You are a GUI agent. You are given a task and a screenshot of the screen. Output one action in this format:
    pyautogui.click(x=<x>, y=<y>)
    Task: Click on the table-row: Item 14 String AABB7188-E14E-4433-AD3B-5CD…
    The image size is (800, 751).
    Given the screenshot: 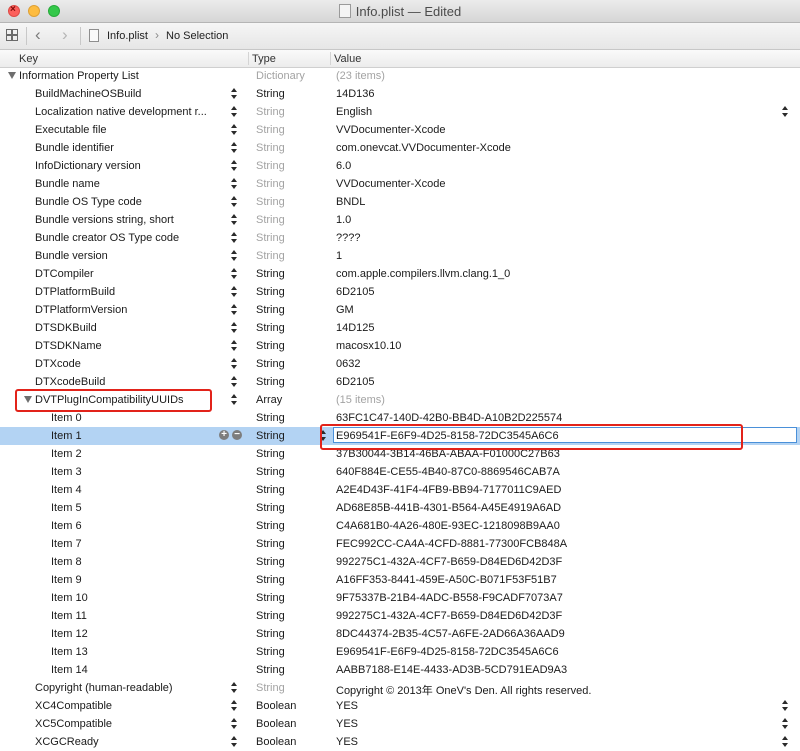 What is the action you would take?
    pyautogui.click(x=400, y=670)
    